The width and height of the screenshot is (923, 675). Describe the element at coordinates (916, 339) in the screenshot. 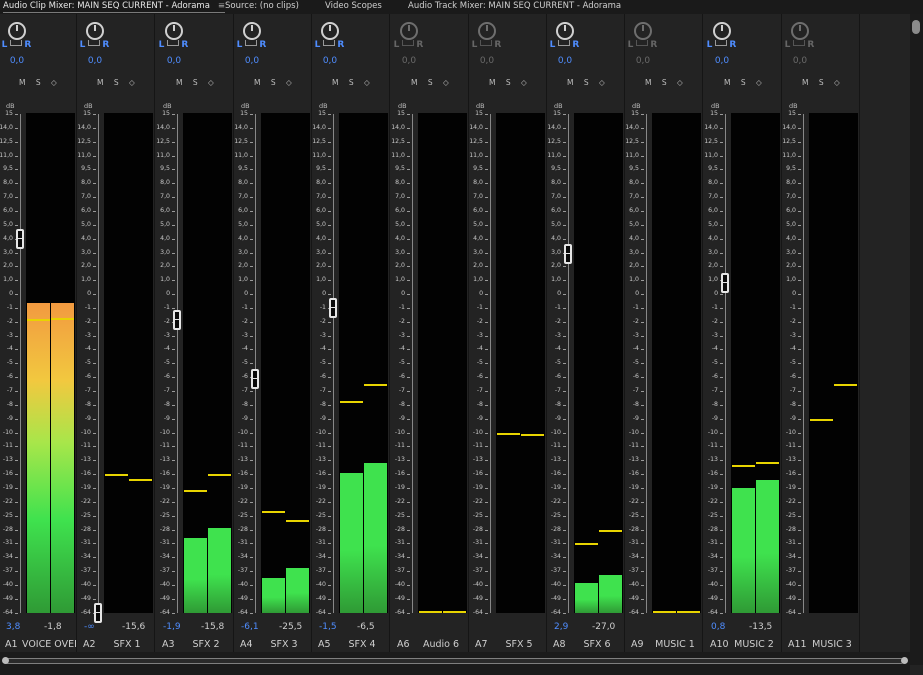

I see `vertical-scrollbar` at that location.